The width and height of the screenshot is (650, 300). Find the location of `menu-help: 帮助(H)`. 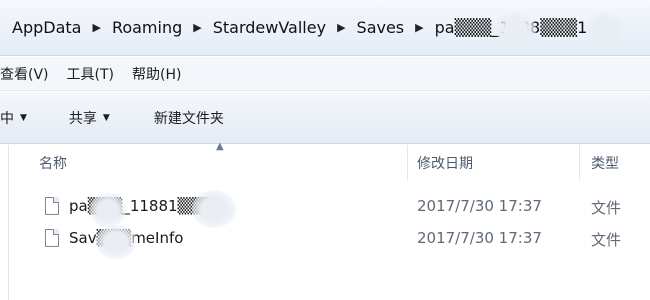

menu-help: 帮助(H) is located at coordinates (156, 74).